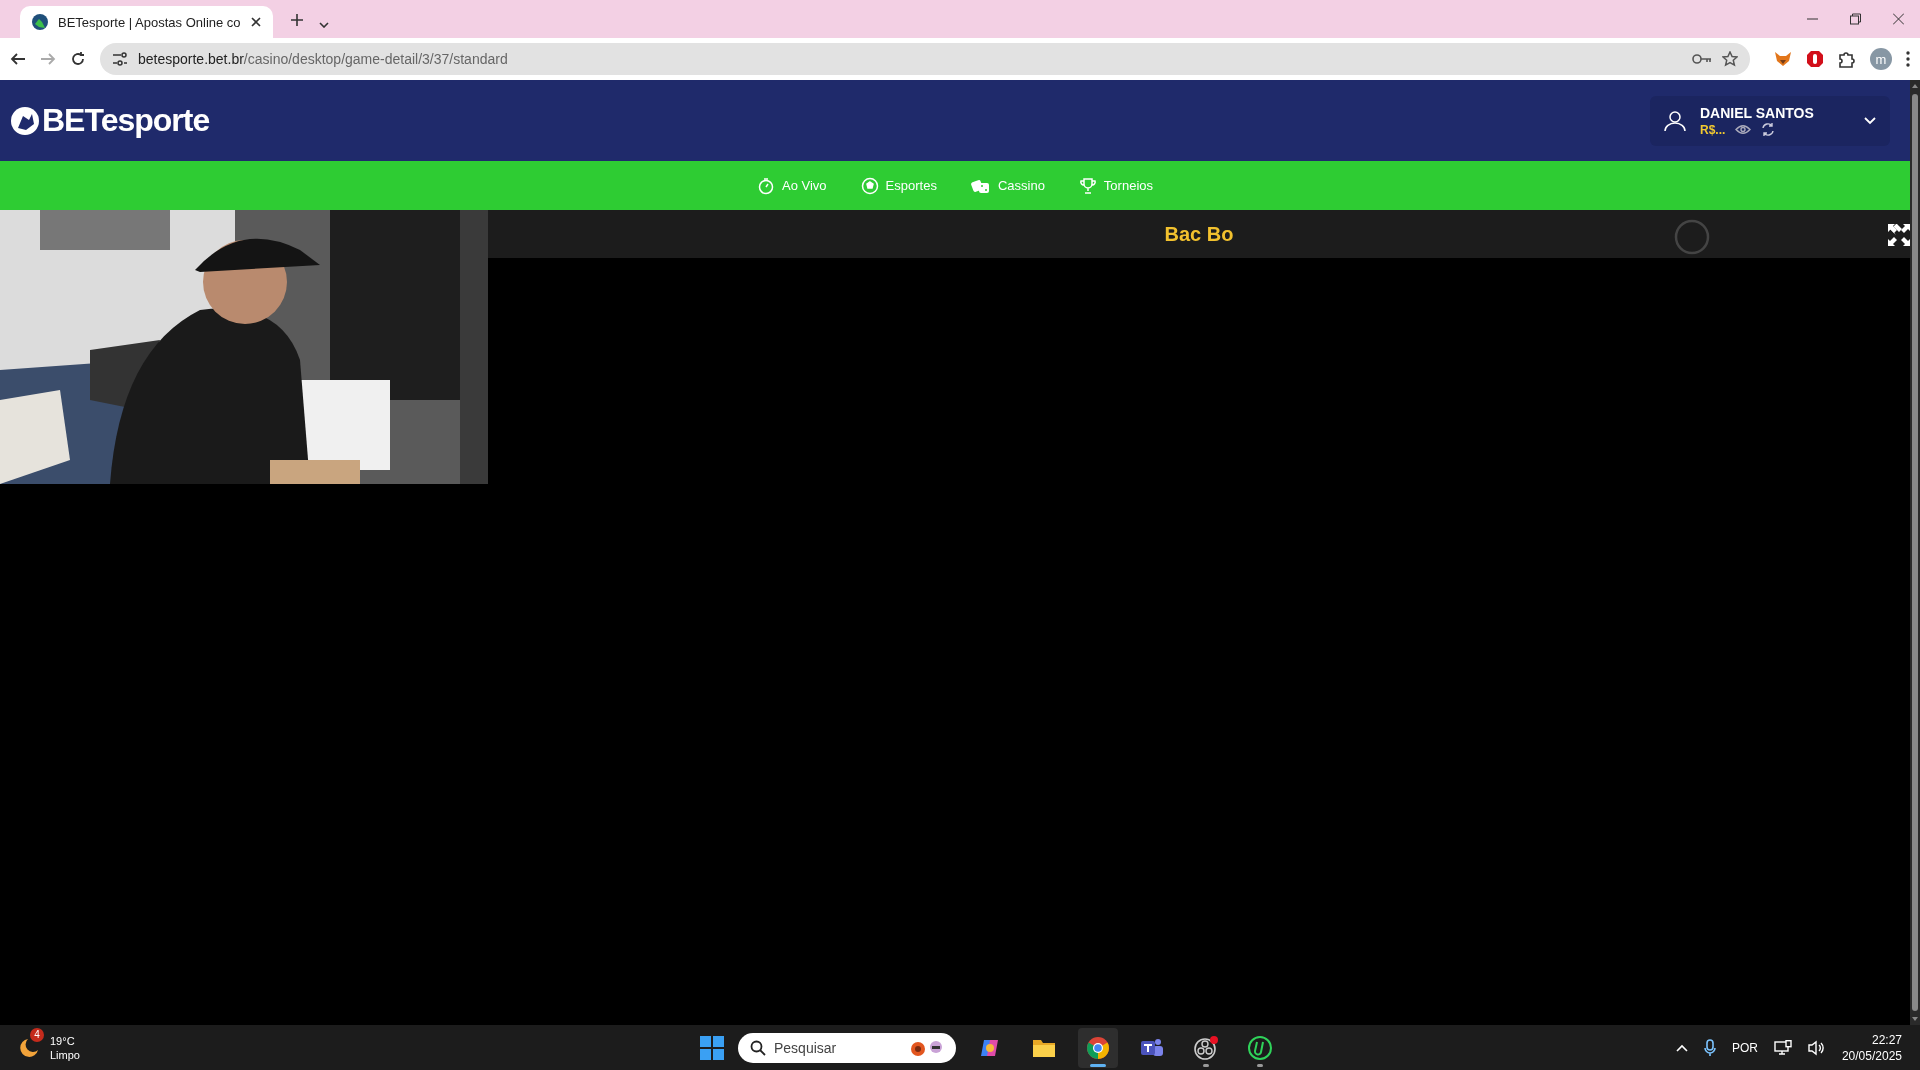 Image resolution: width=1920 pixels, height=1070 pixels. What do you see at coordinates (255, 22) in the screenshot?
I see `close-icon` at bounding box center [255, 22].